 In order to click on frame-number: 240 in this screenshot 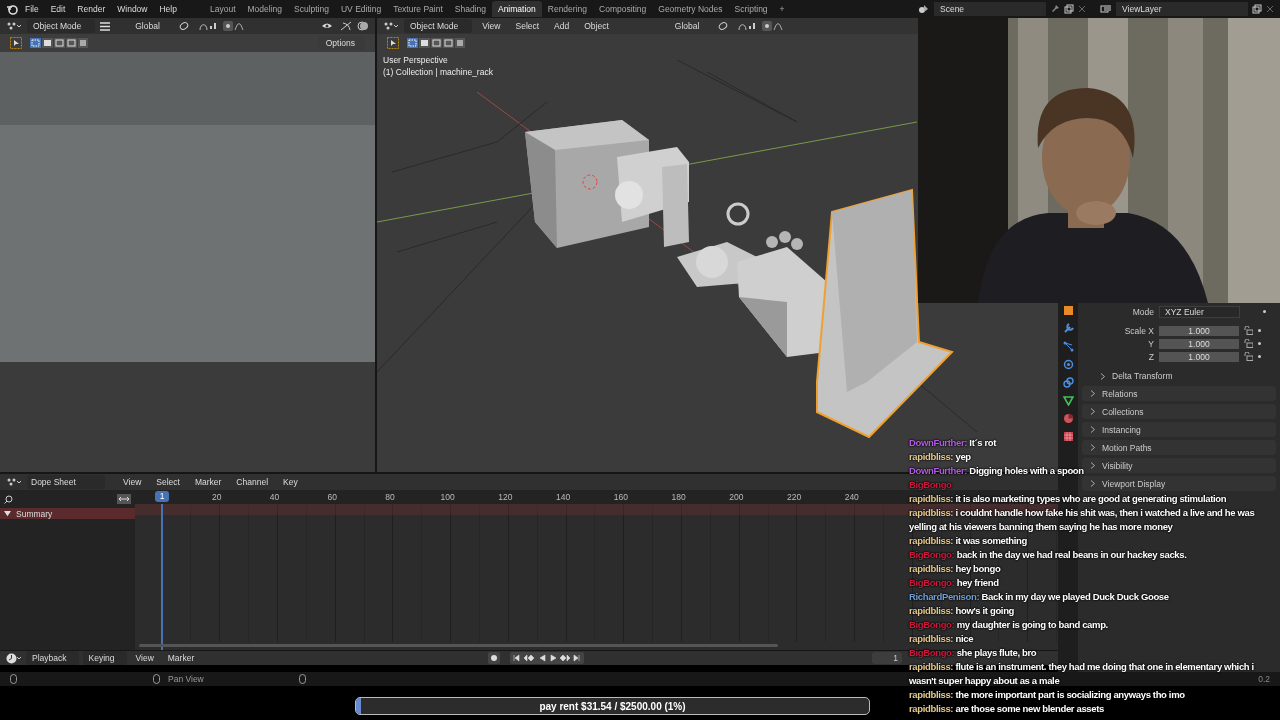, I will do `click(851, 497)`.